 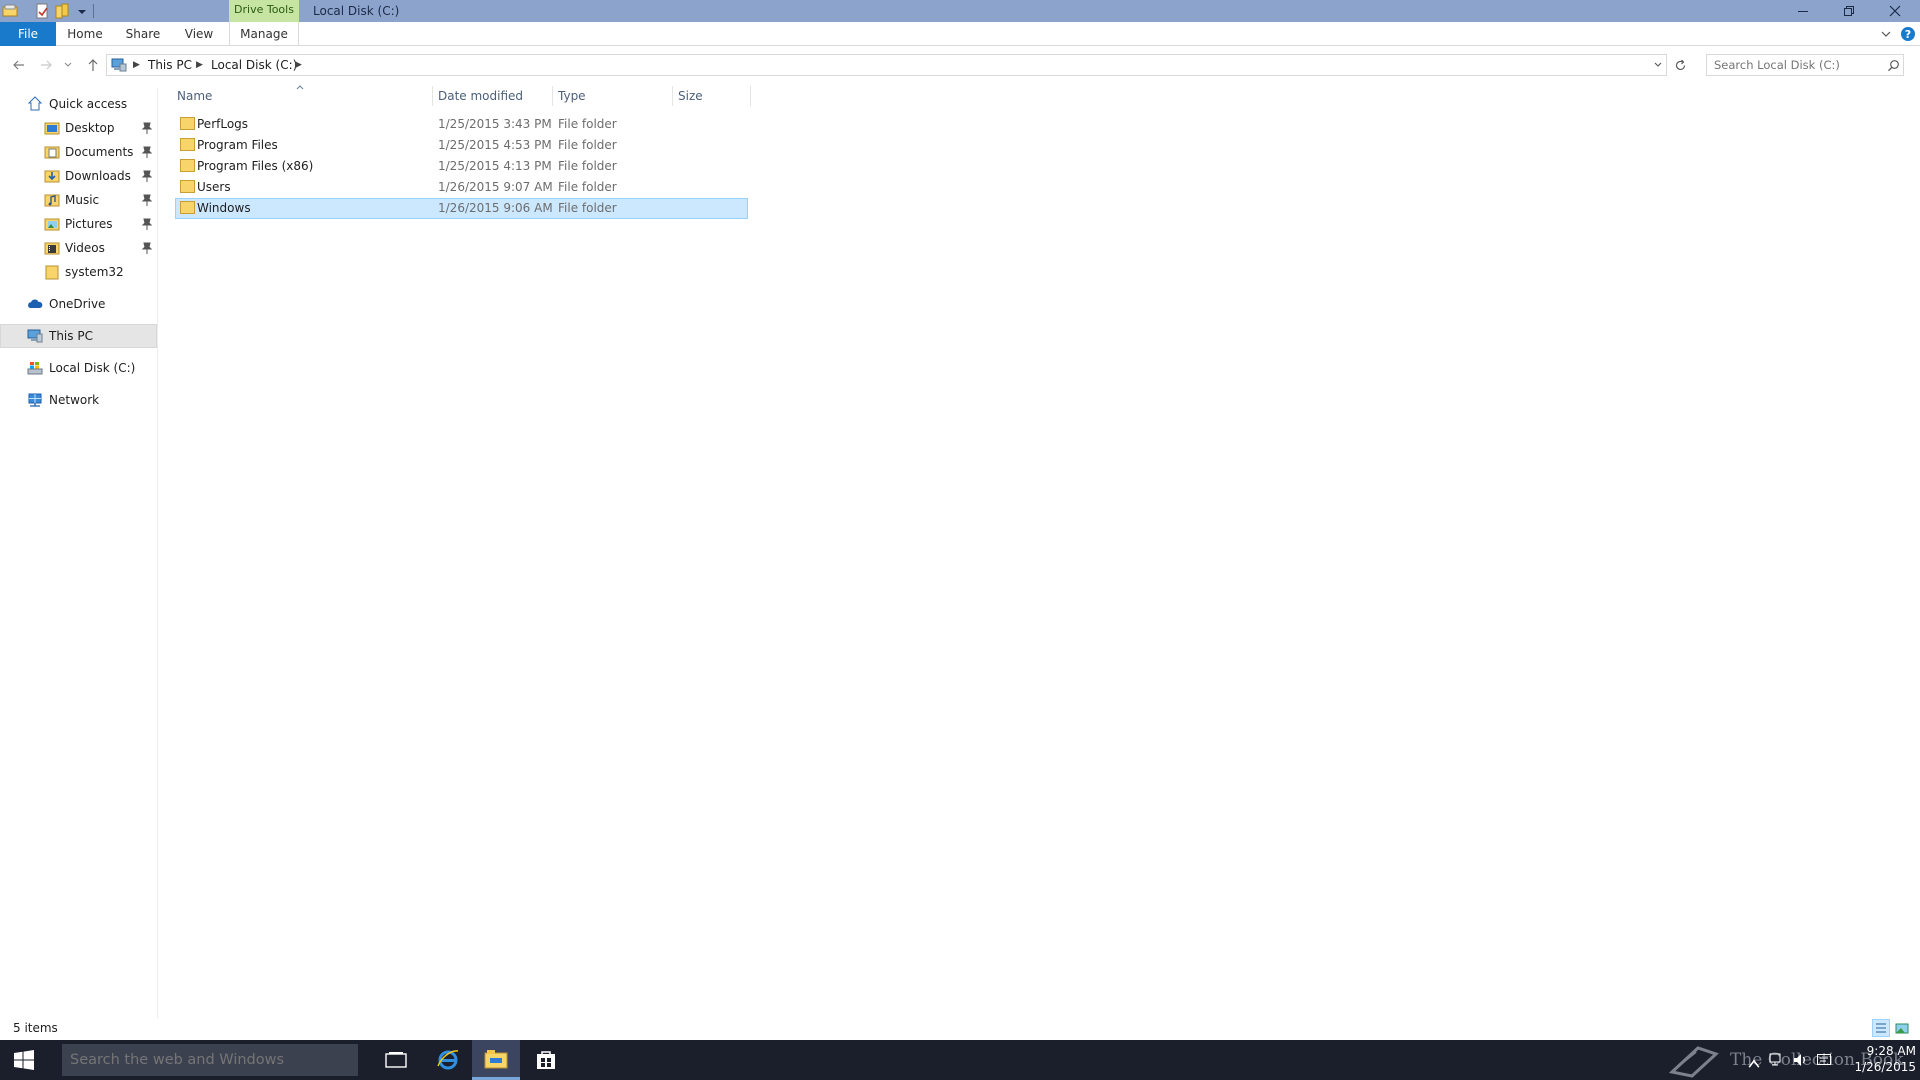 I want to click on this-pc-icon, so click(x=119, y=65).